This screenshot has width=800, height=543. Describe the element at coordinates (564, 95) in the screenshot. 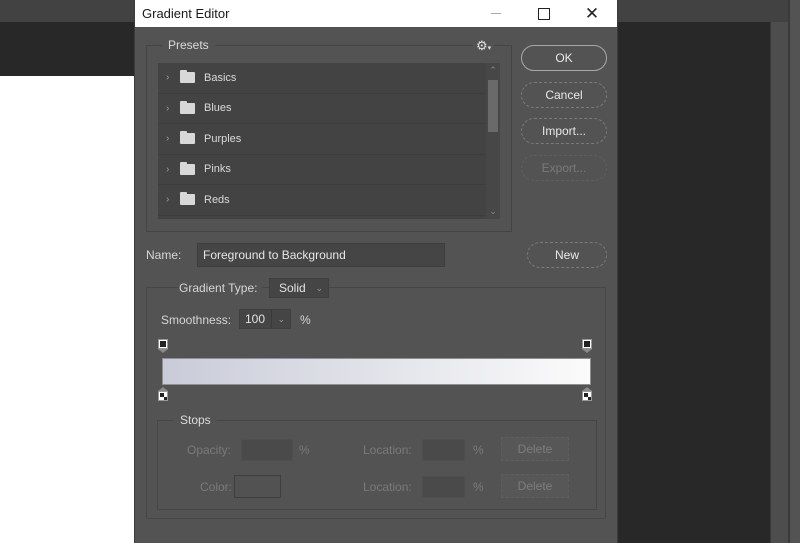

I see `cancel-button: Cancel` at that location.